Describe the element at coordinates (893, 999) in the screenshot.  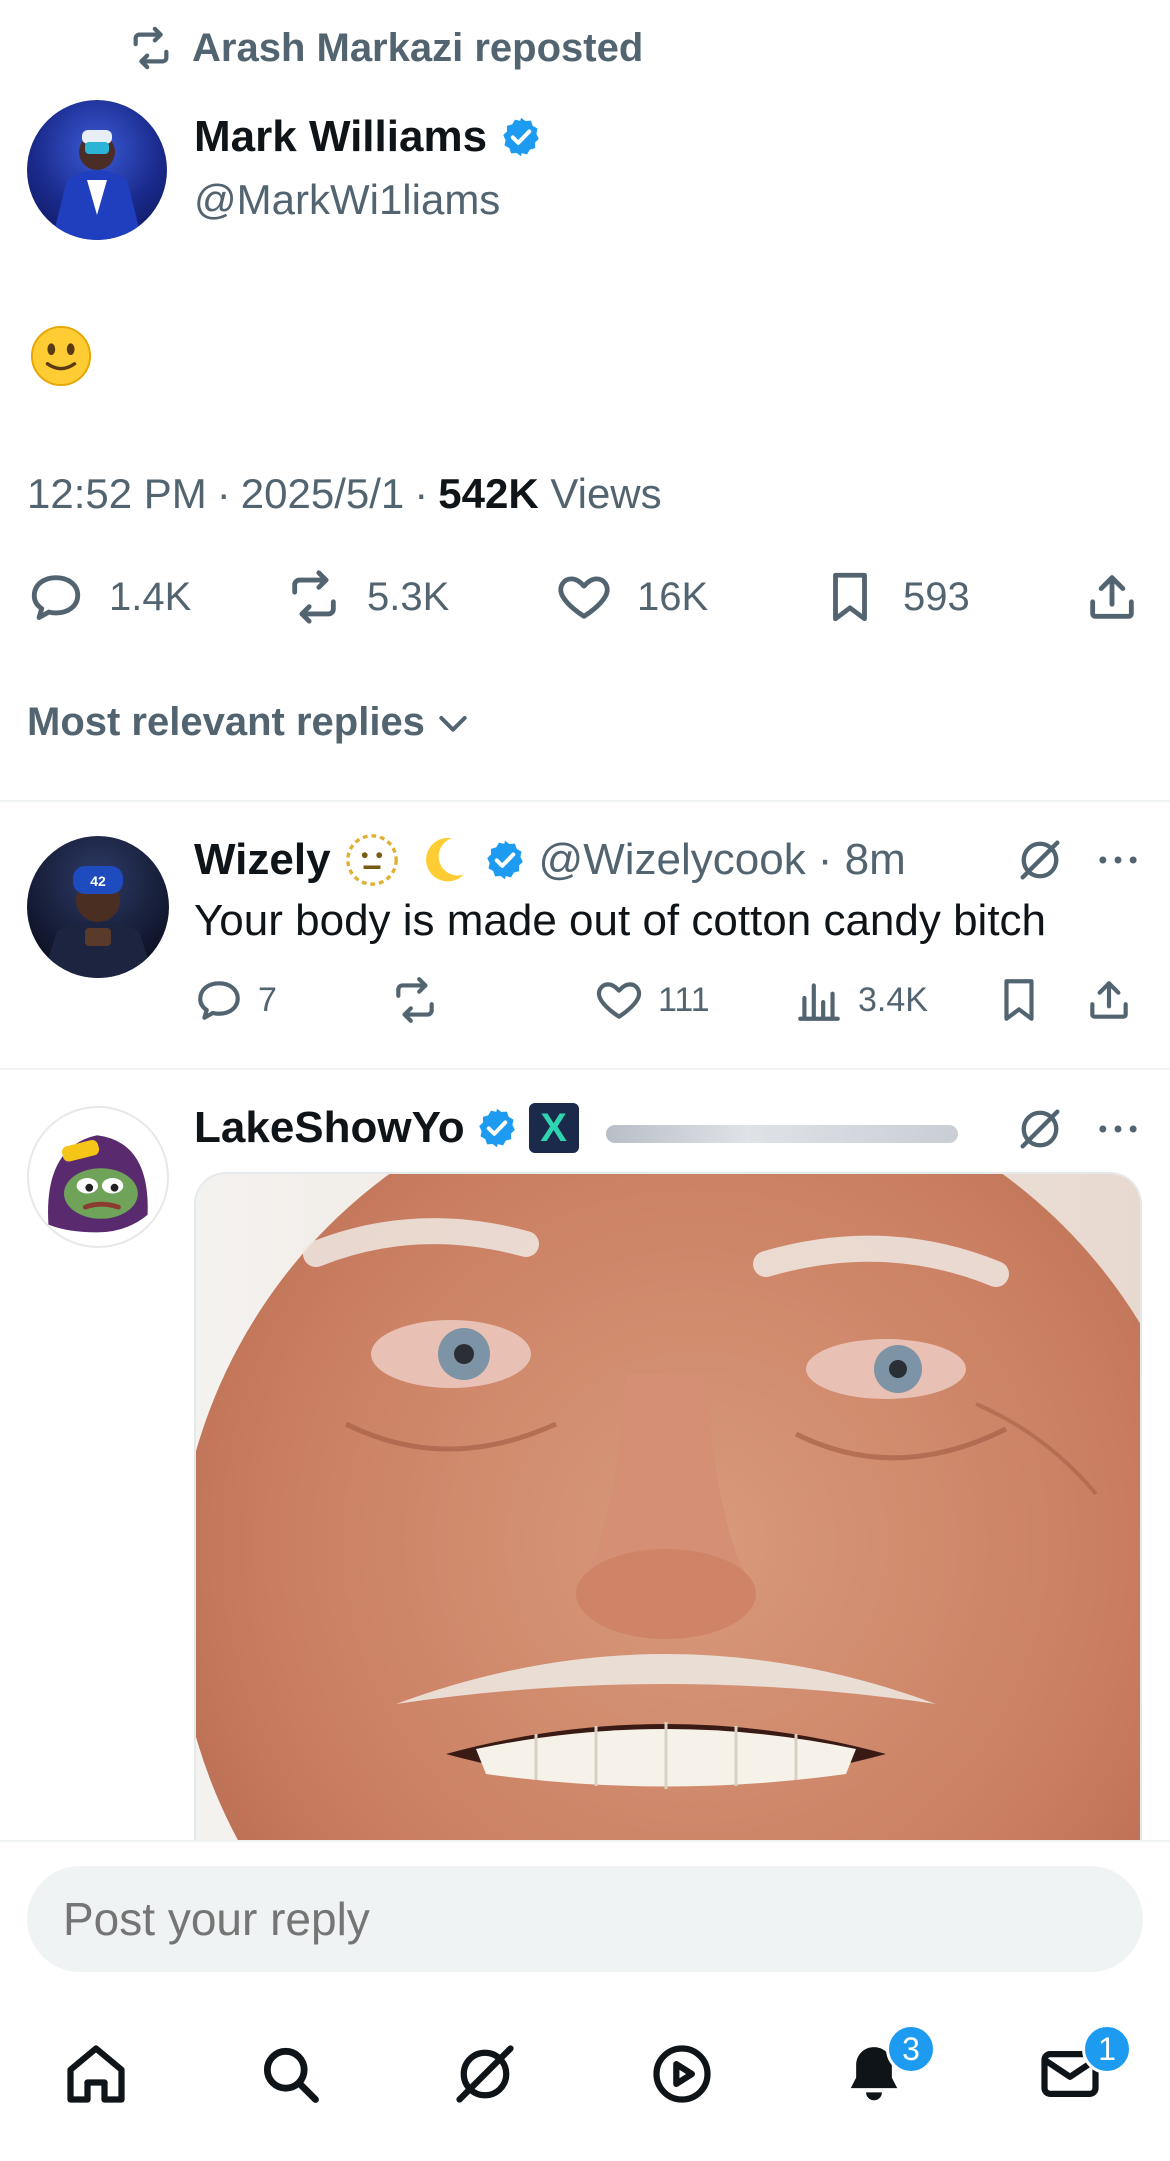
I see `views-count: 3.4K` at that location.